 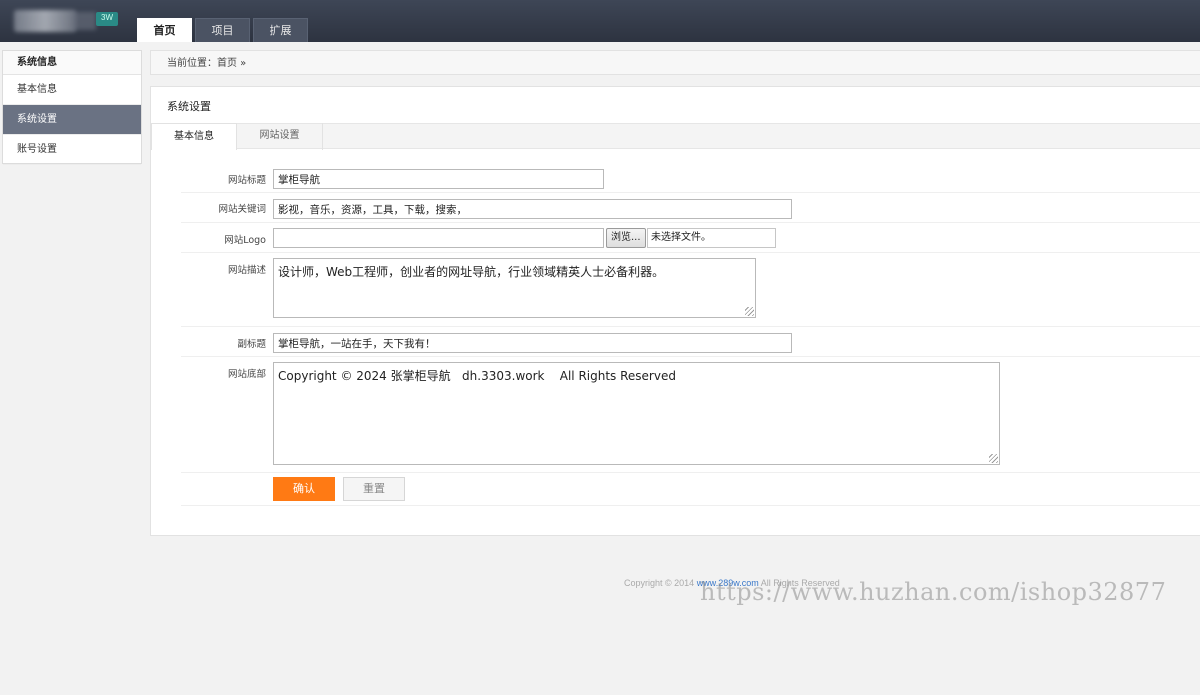 I want to click on footer-copyright: Copyright © 2014, so click(x=659, y=583).